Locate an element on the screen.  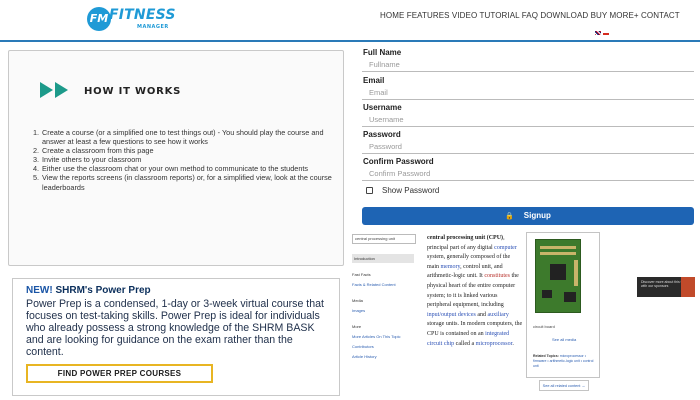
signup-button: 🔒 Signup is located at coordinates (528, 216).